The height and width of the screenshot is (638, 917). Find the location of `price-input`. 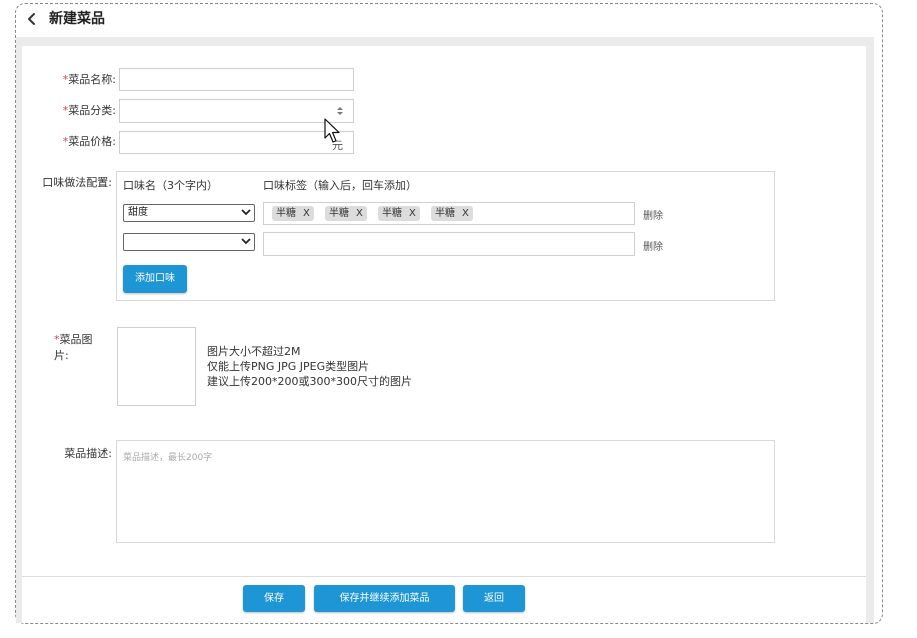

price-input is located at coordinates (236, 142).